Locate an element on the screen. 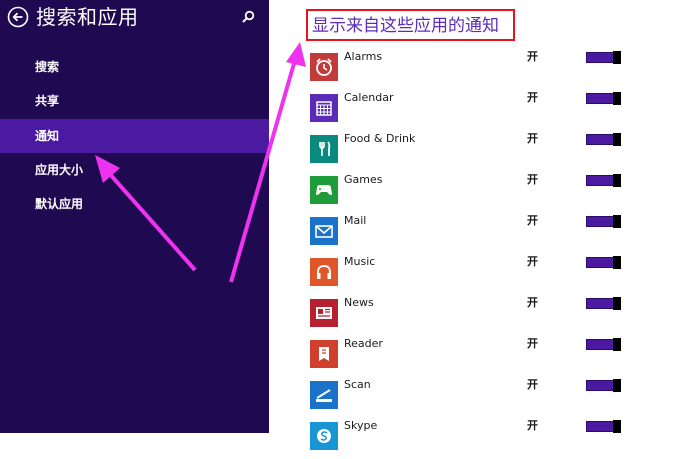 The image size is (686, 459). skype-icon is located at coordinates (324, 436).